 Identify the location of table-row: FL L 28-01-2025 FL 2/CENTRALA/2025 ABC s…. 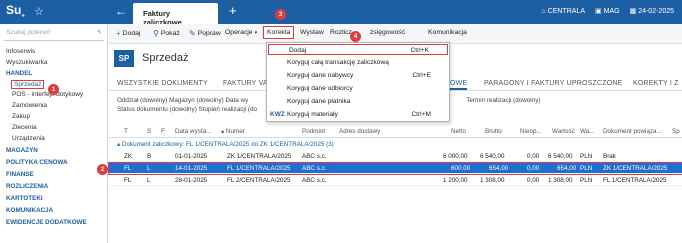
(395, 180).